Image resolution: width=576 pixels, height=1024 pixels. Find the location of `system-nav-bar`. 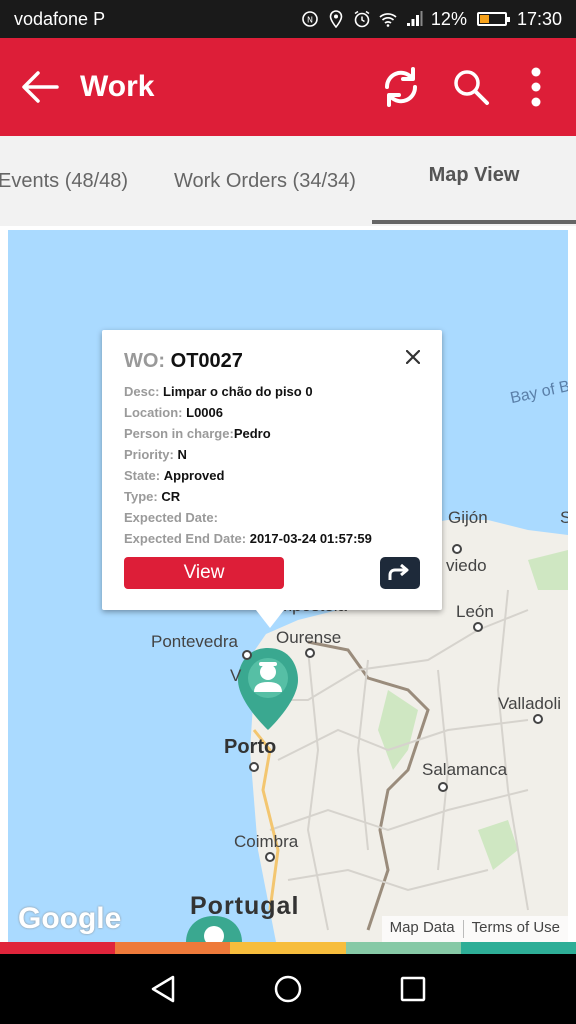

system-nav-bar is located at coordinates (288, 989).